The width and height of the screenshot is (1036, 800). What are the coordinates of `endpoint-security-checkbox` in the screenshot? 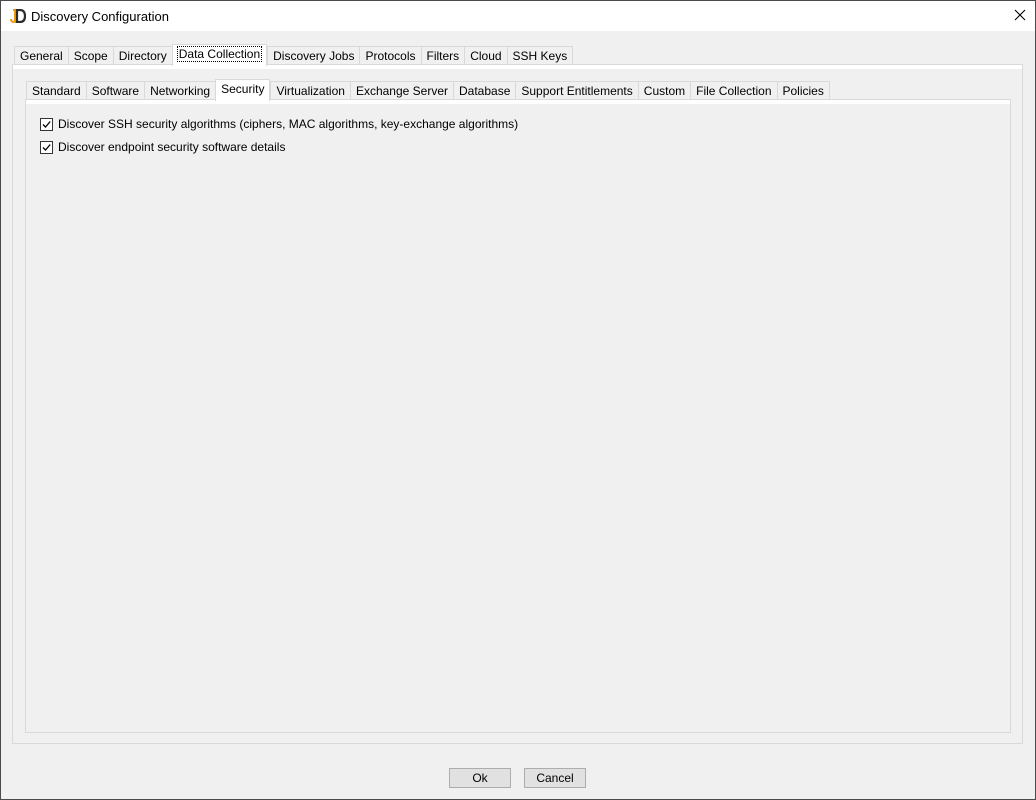 It's located at (46, 147).